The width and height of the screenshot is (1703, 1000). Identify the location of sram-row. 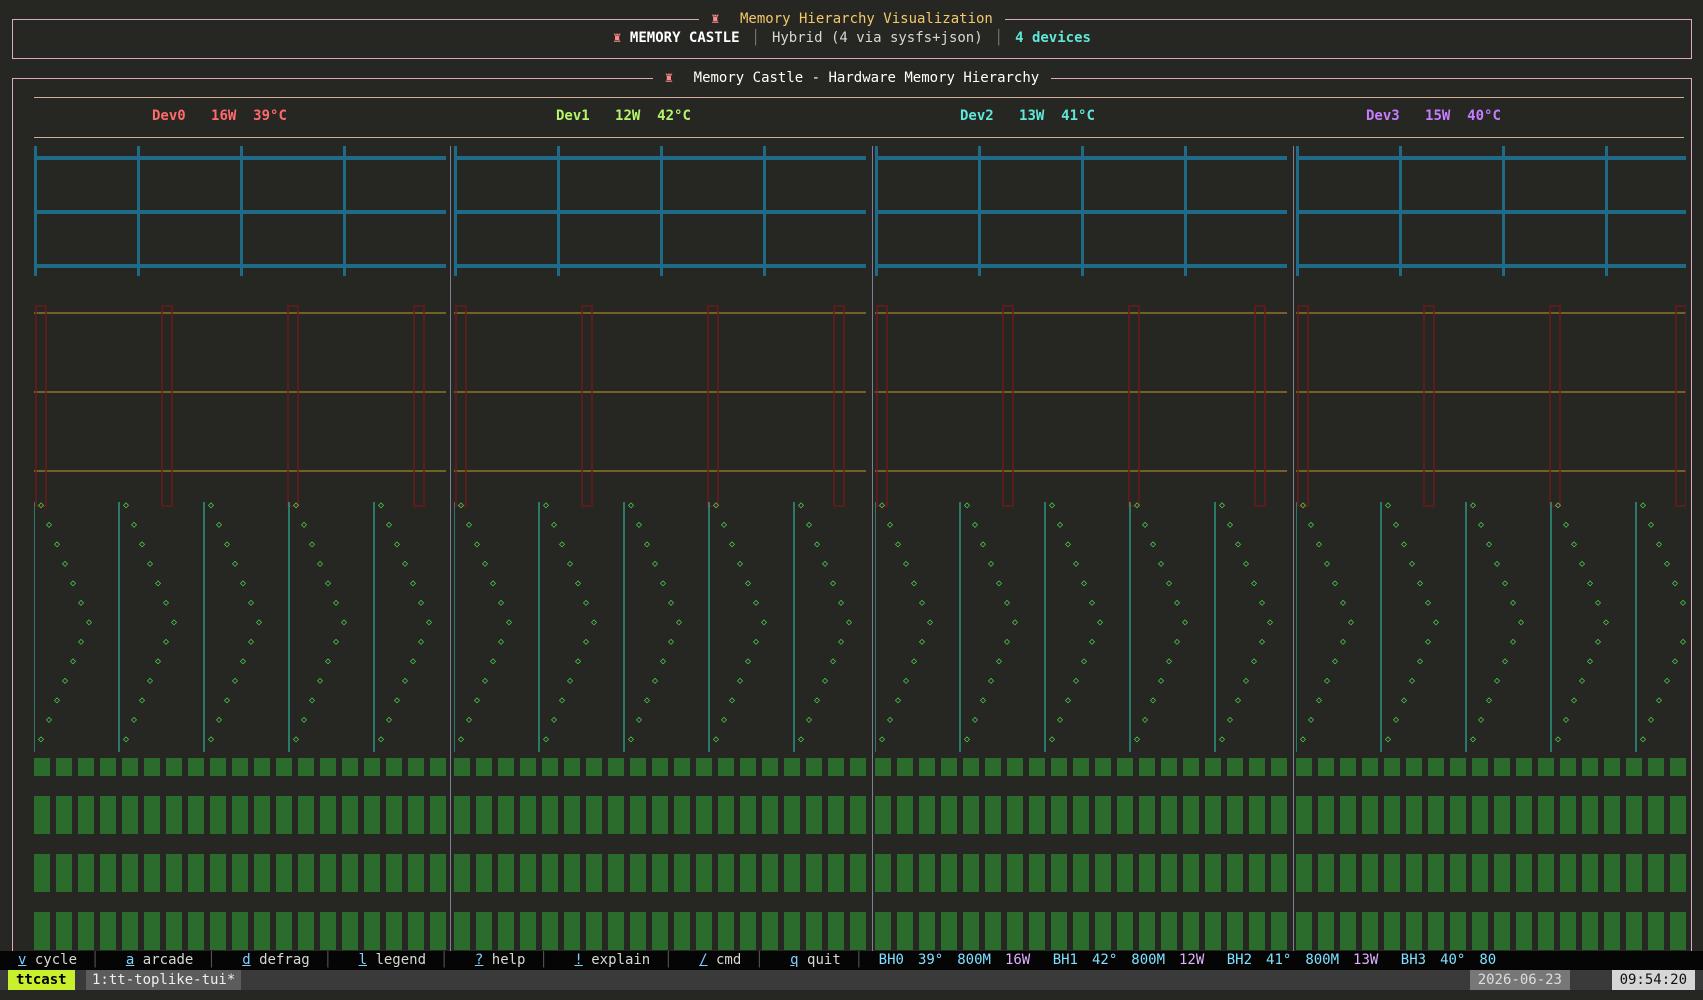
(1491, 212).